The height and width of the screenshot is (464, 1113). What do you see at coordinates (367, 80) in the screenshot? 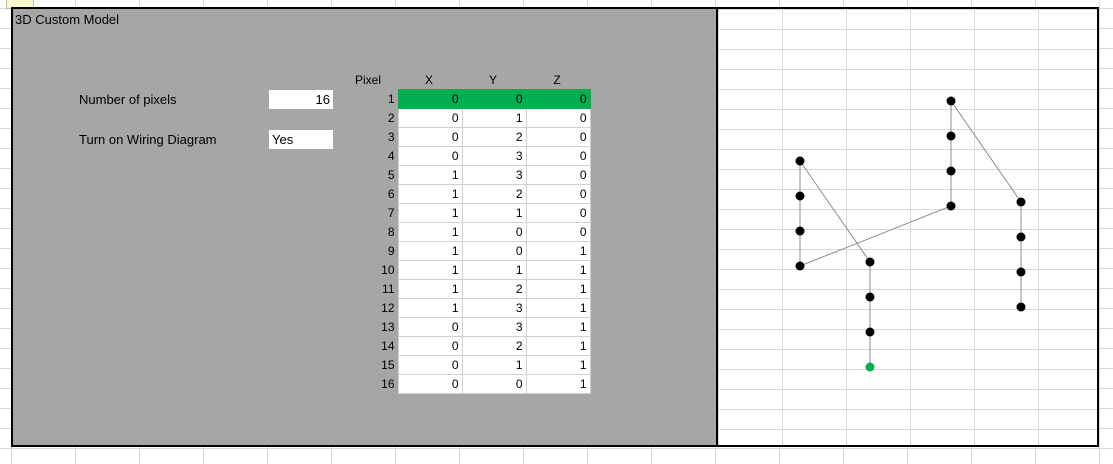
I see `header-pixel: Pixel` at bounding box center [367, 80].